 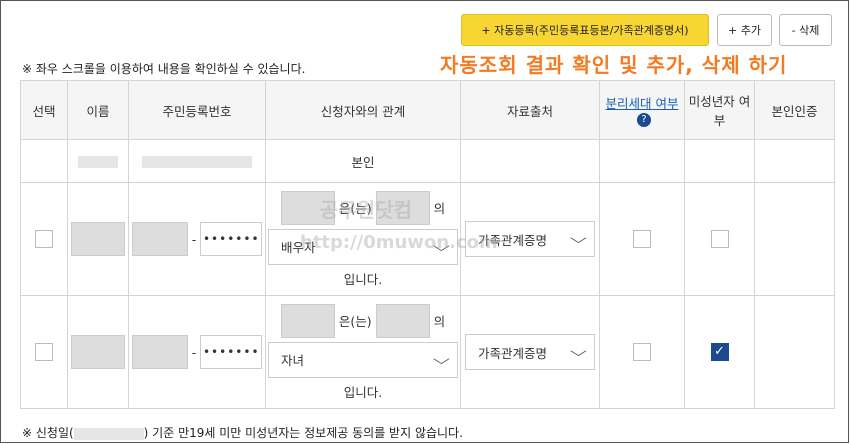 What do you see at coordinates (108, 433) in the screenshot?
I see `redacted-date` at bounding box center [108, 433].